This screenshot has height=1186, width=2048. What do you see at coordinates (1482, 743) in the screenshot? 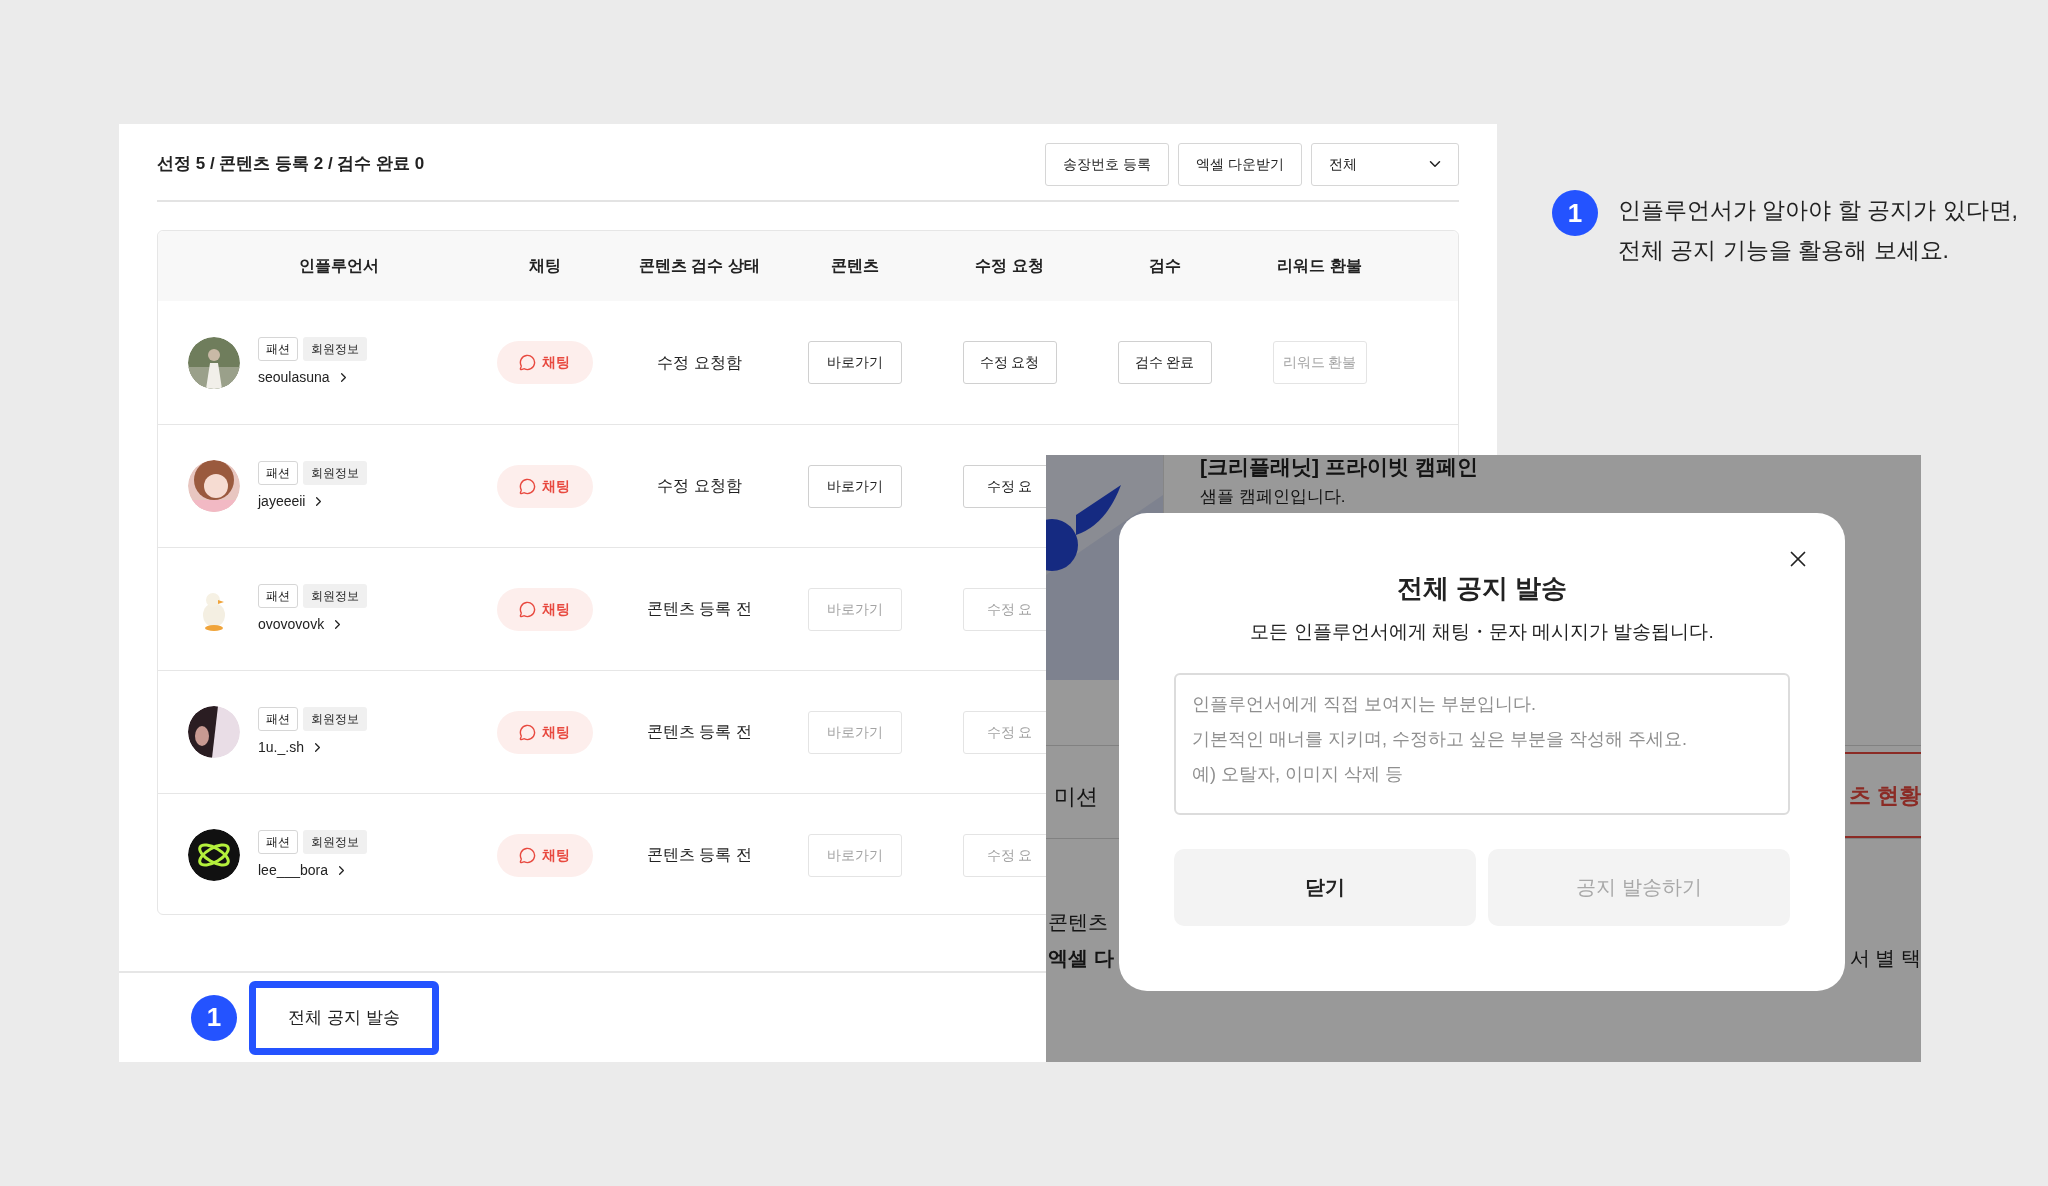
I see `notice-input-field: 인플루언서에게 직접 보여지는 부분입니다. 기본적인 매너를 지키며, 수정하고 싶은 부분을 작성해 주세요. 예) 오탈자, 이미지 삭제 등` at bounding box center [1482, 743].